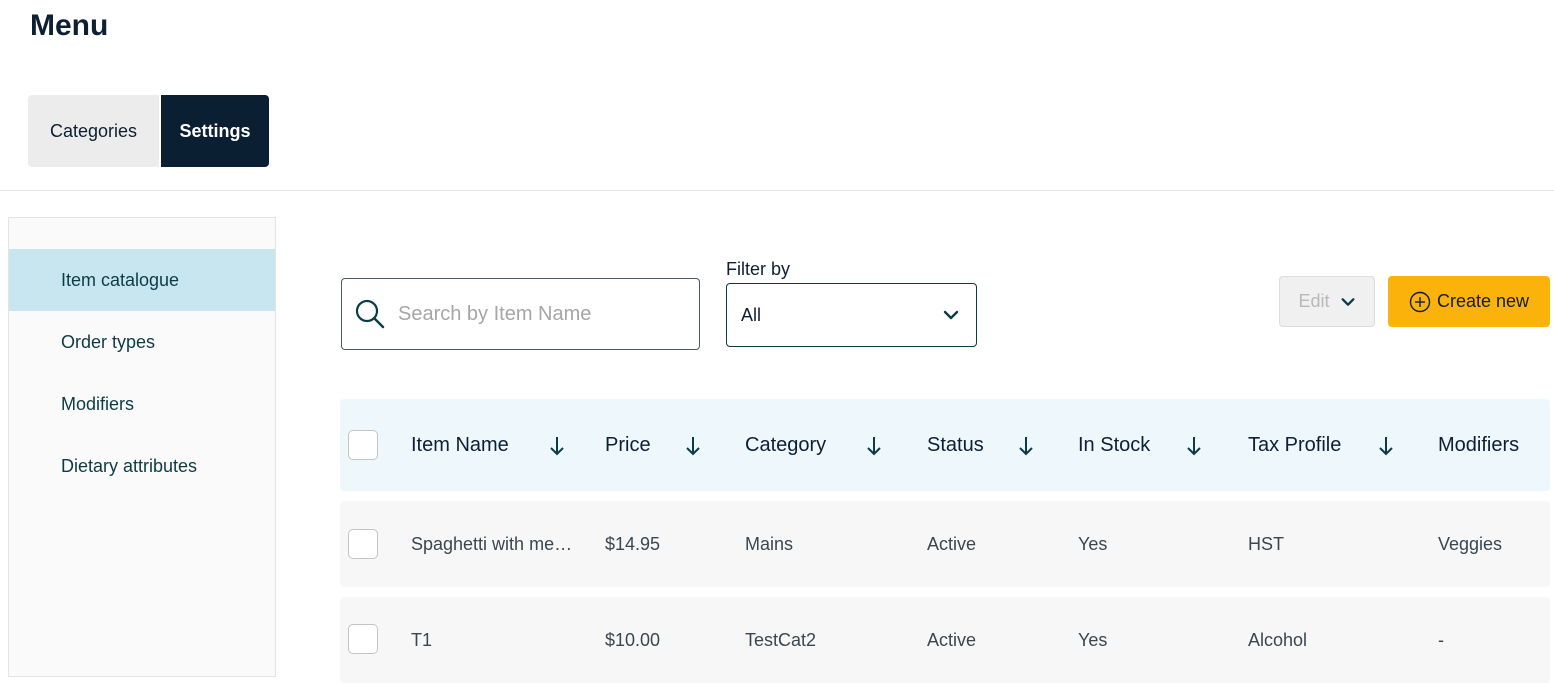 This screenshot has height=683, width=1554. Describe the element at coordinates (215, 131) in the screenshot. I see `tab-settings: Settings` at that location.